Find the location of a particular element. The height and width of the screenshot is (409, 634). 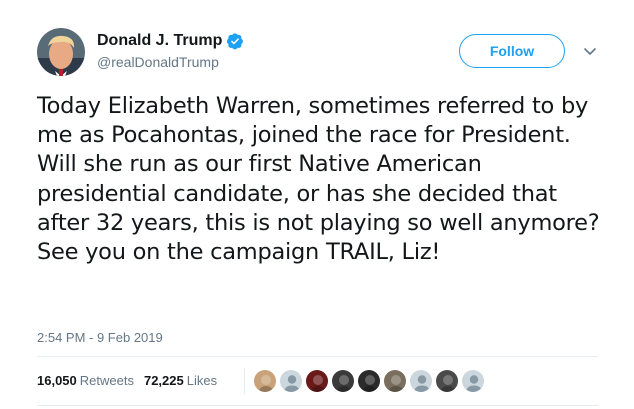

tweet-header: Donald J. Trump @realDonaldTrump Follow is located at coordinates (322, 56).